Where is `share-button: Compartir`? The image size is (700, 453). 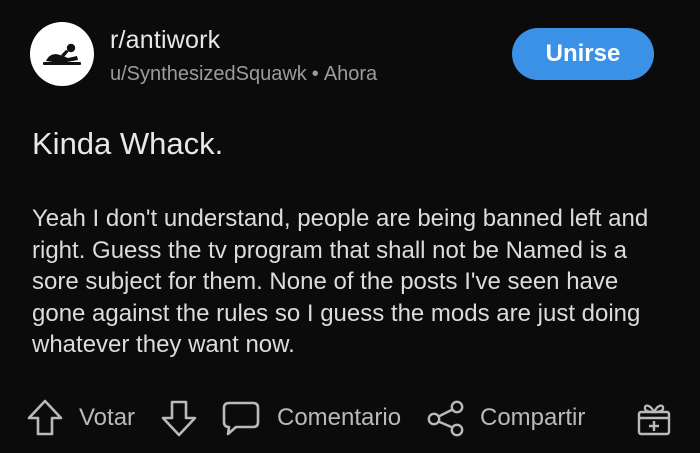 share-button: Compartir is located at coordinates (505, 418).